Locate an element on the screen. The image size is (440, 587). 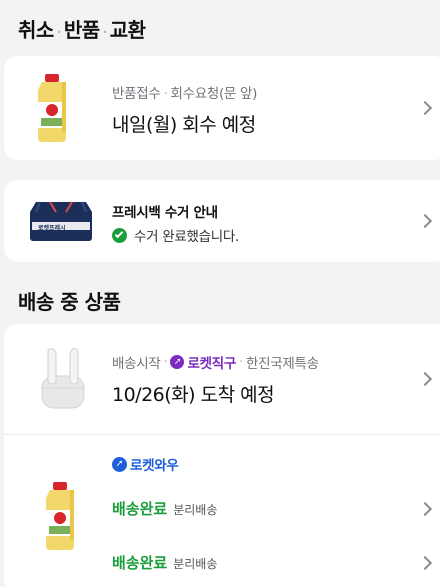
check-circle-icon is located at coordinates (119, 235).